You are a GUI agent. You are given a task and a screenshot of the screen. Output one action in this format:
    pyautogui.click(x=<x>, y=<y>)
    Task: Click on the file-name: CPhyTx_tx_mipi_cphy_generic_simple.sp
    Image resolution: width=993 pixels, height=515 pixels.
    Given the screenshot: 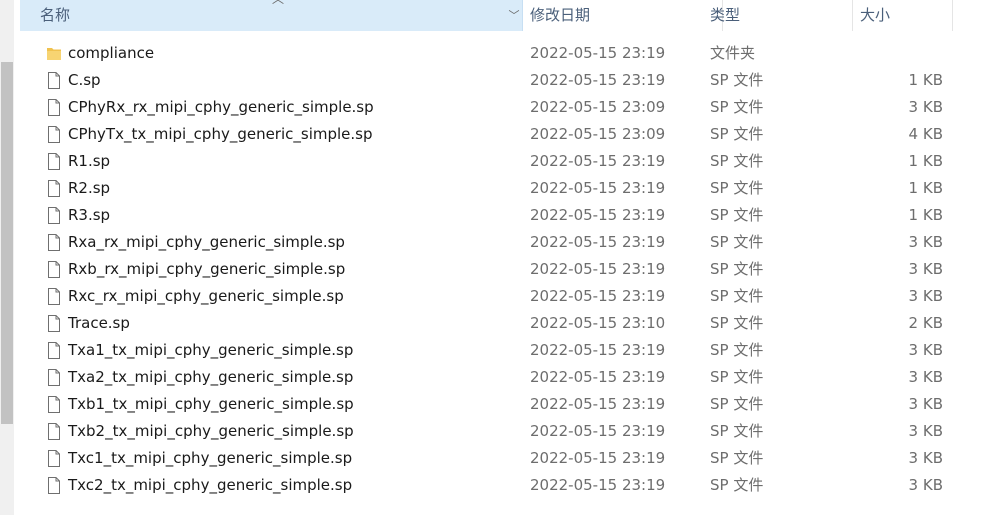 What is the action you would take?
    pyautogui.click(x=220, y=134)
    